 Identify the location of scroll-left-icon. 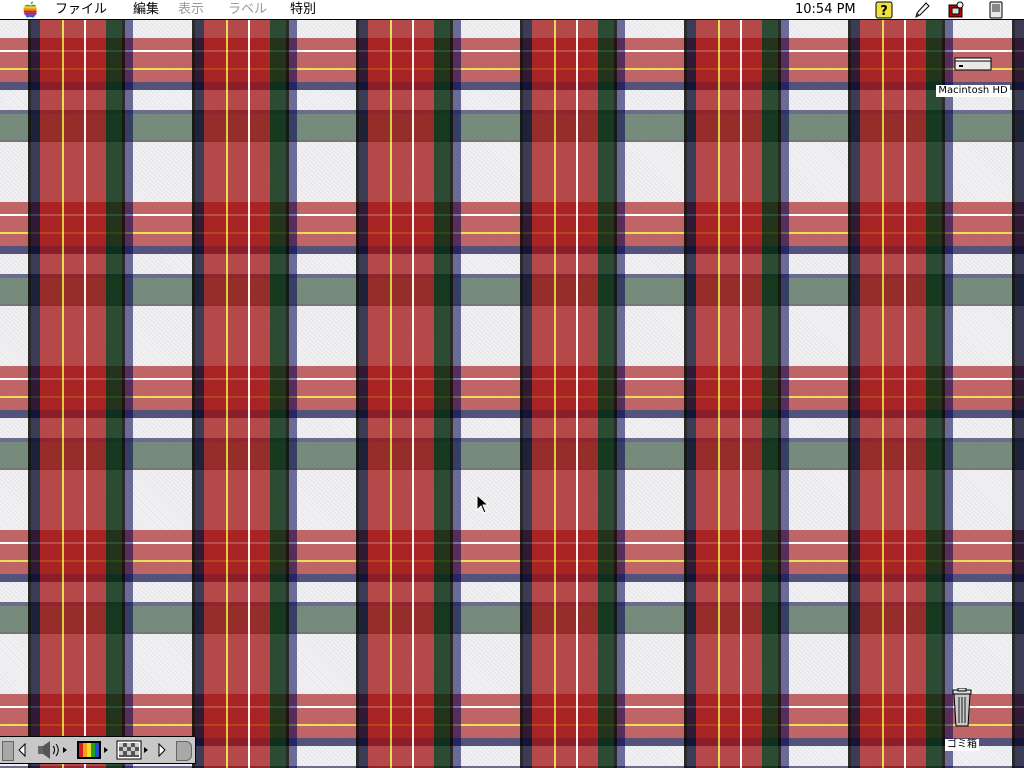
(22, 750).